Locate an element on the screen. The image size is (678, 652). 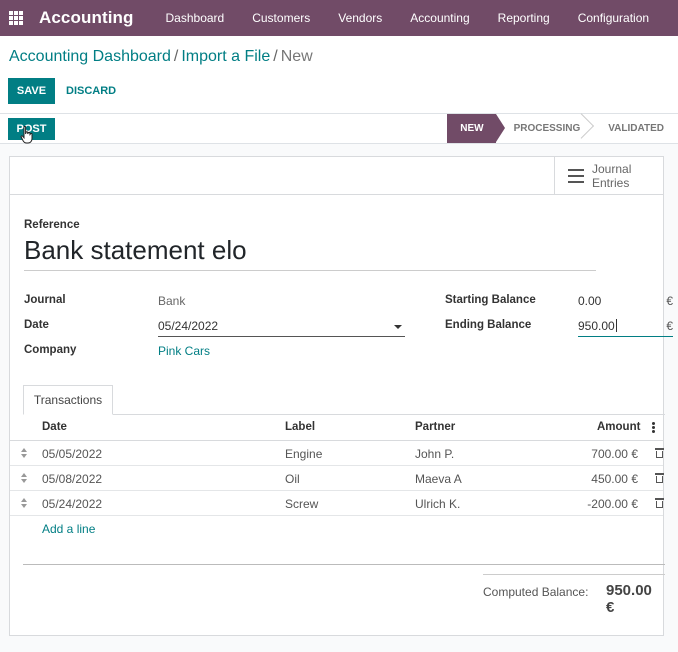
breadcrumb-accounting-dashboard: Accounting Dashboard is located at coordinates (90, 56).